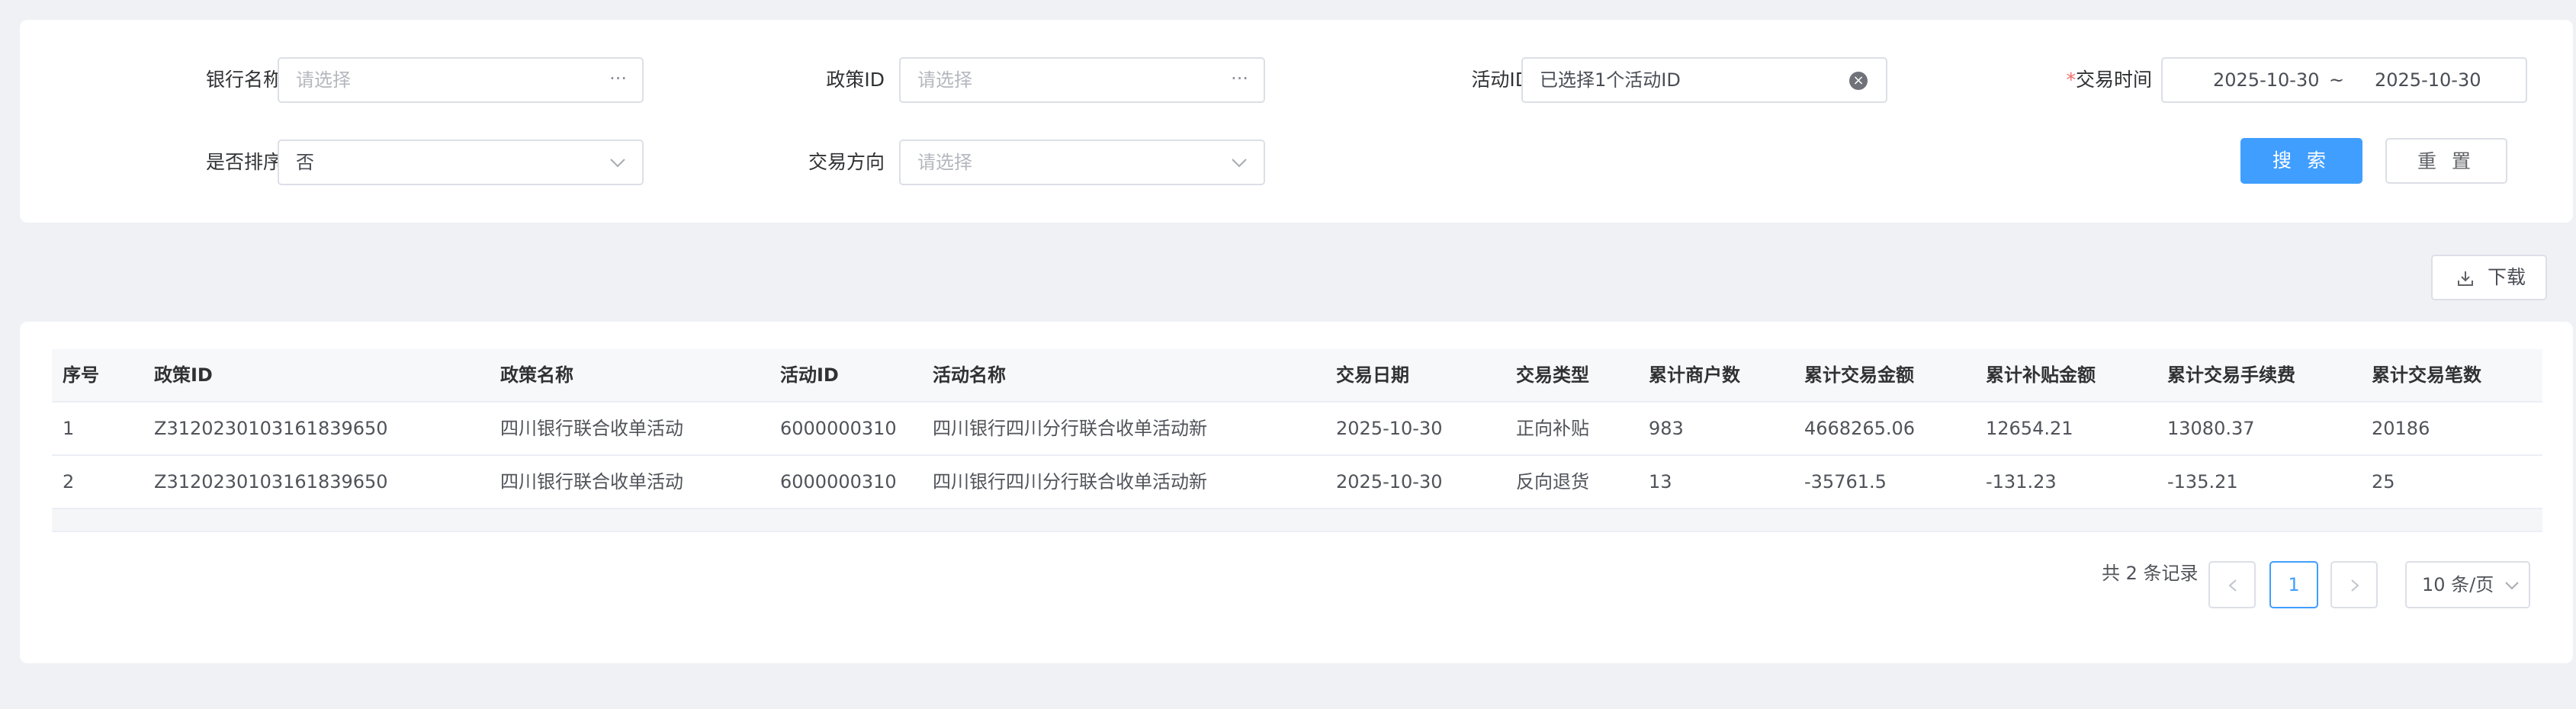  What do you see at coordinates (305, 162) in the screenshot?
I see `sort-value: 否` at bounding box center [305, 162].